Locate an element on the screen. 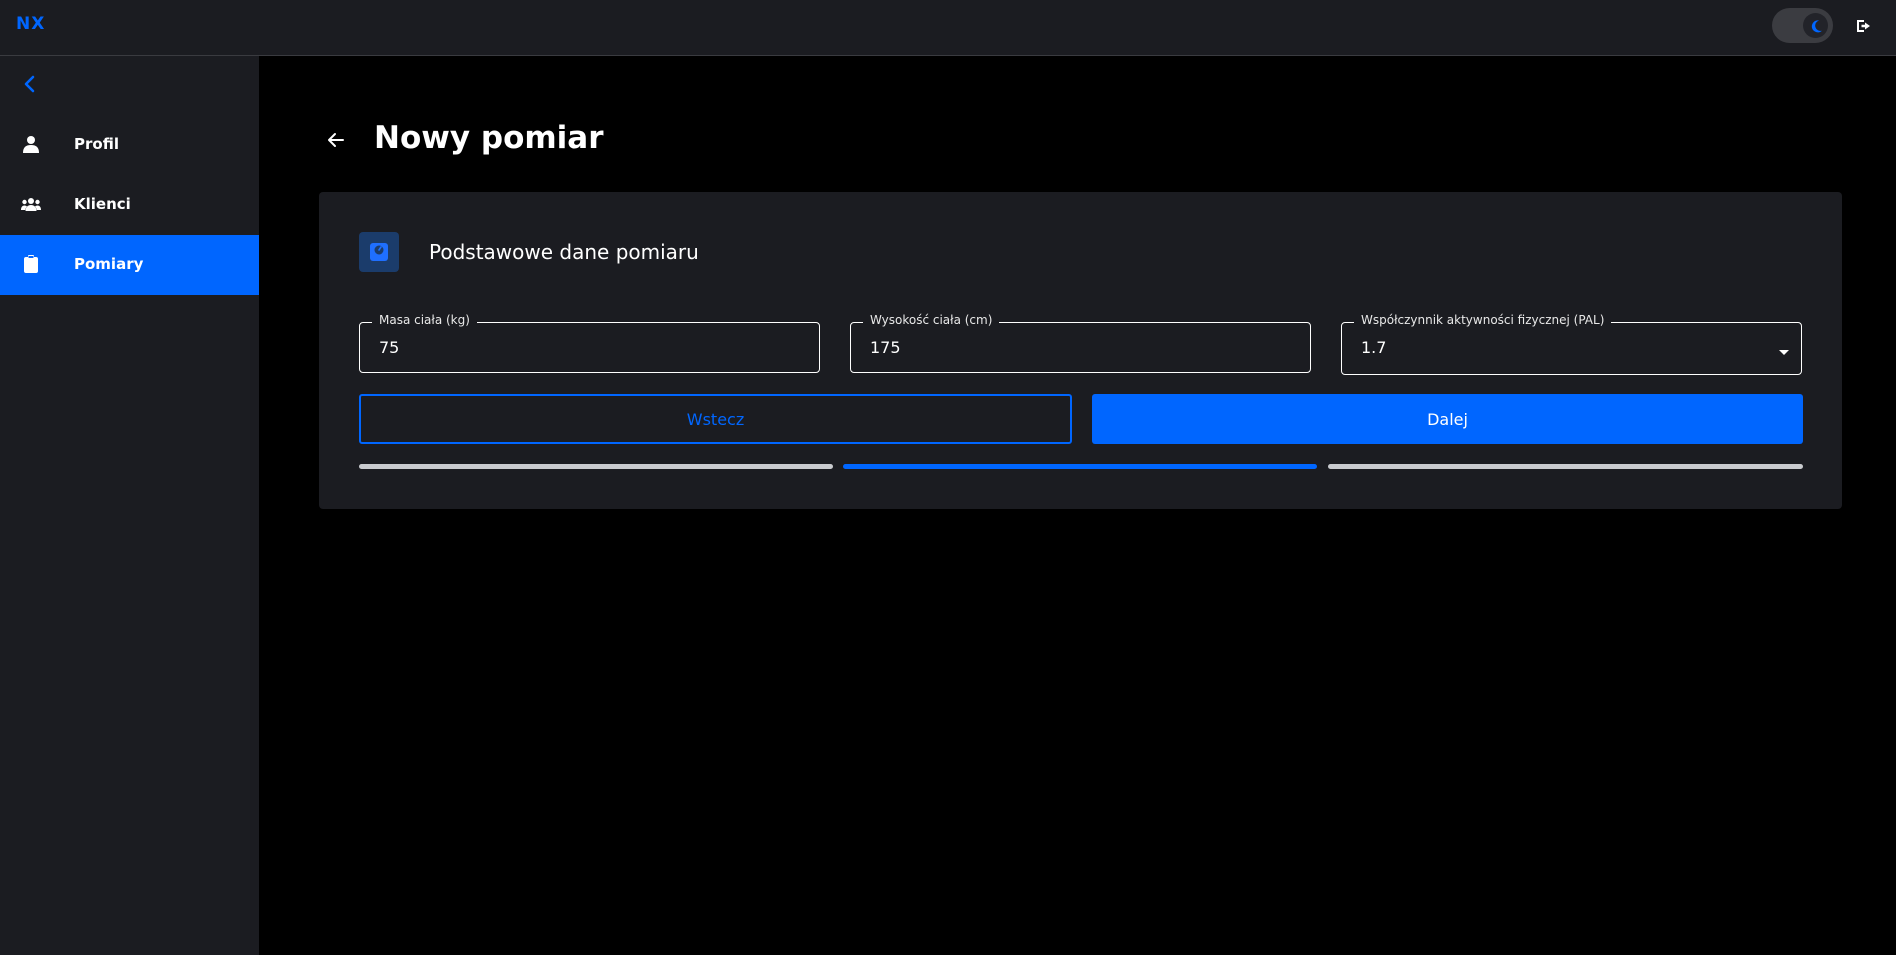 This screenshot has height=955, width=1896. field-label: Masa ciała (kg) is located at coordinates (424, 320).